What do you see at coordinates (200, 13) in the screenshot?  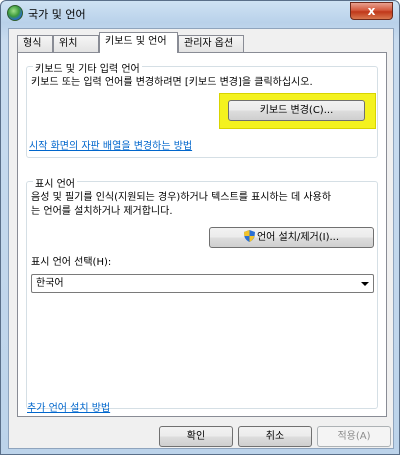 I see `title-bar: 국가 및 언어 x` at bounding box center [200, 13].